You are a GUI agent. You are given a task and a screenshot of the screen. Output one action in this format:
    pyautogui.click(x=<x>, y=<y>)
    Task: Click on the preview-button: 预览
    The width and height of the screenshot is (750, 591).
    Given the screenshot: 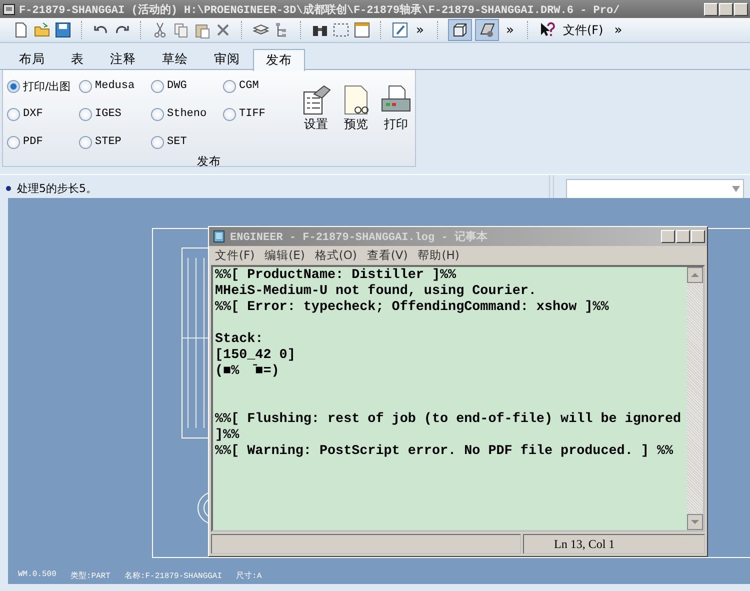 What is the action you would take?
    pyautogui.click(x=356, y=120)
    